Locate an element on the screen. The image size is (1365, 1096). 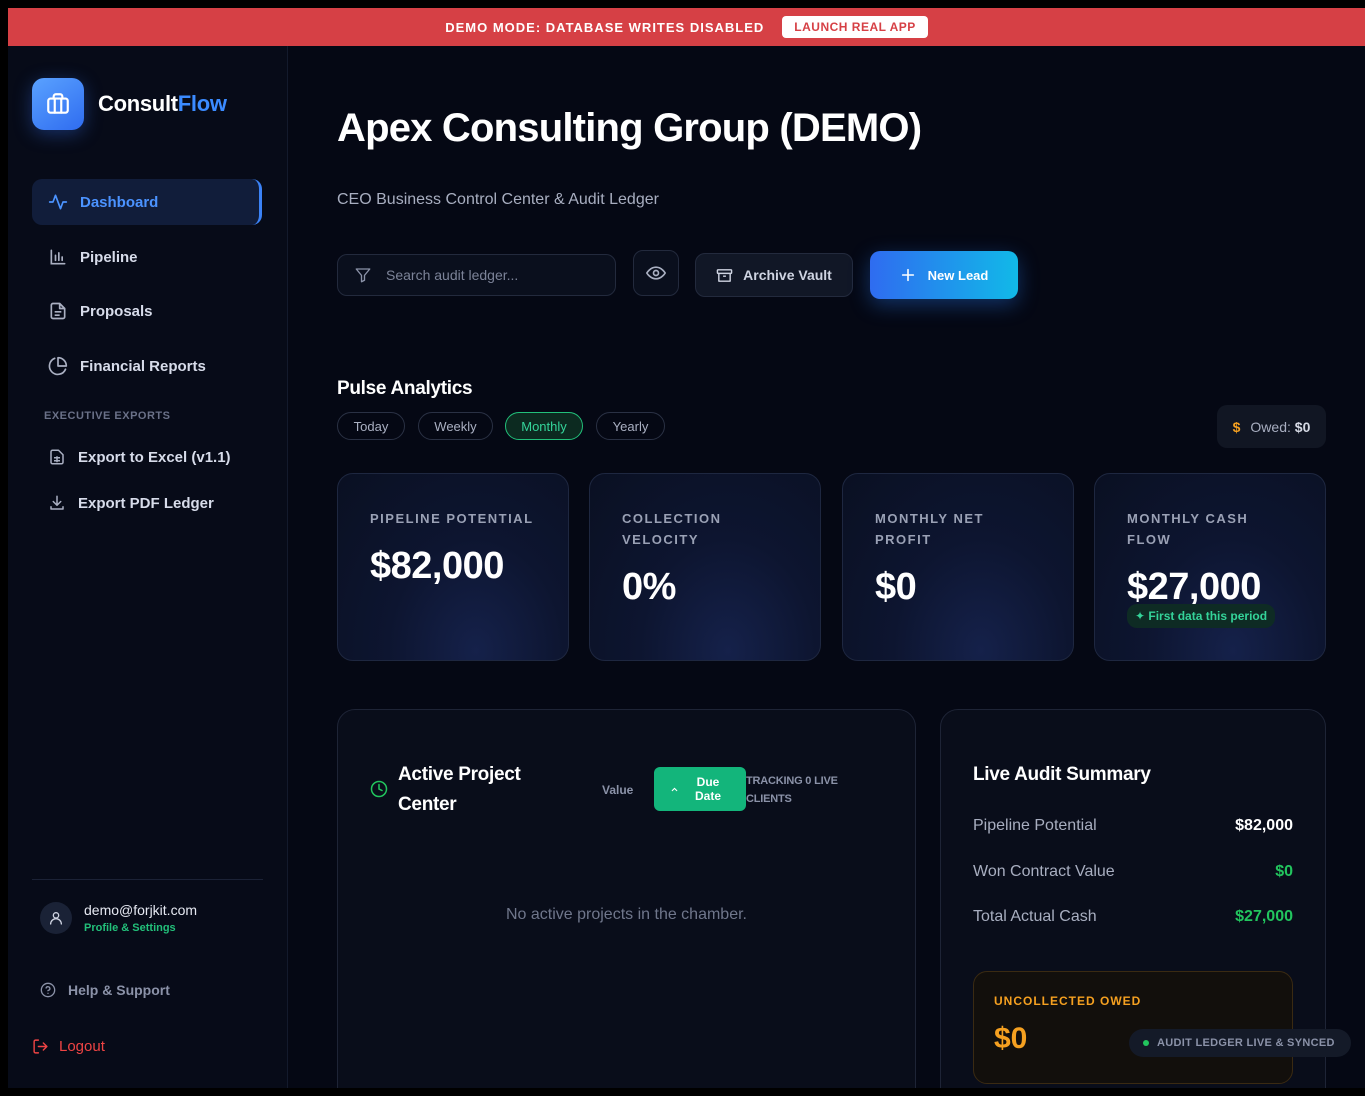
status-dot-icon is located at coordinates (1146, 1043).